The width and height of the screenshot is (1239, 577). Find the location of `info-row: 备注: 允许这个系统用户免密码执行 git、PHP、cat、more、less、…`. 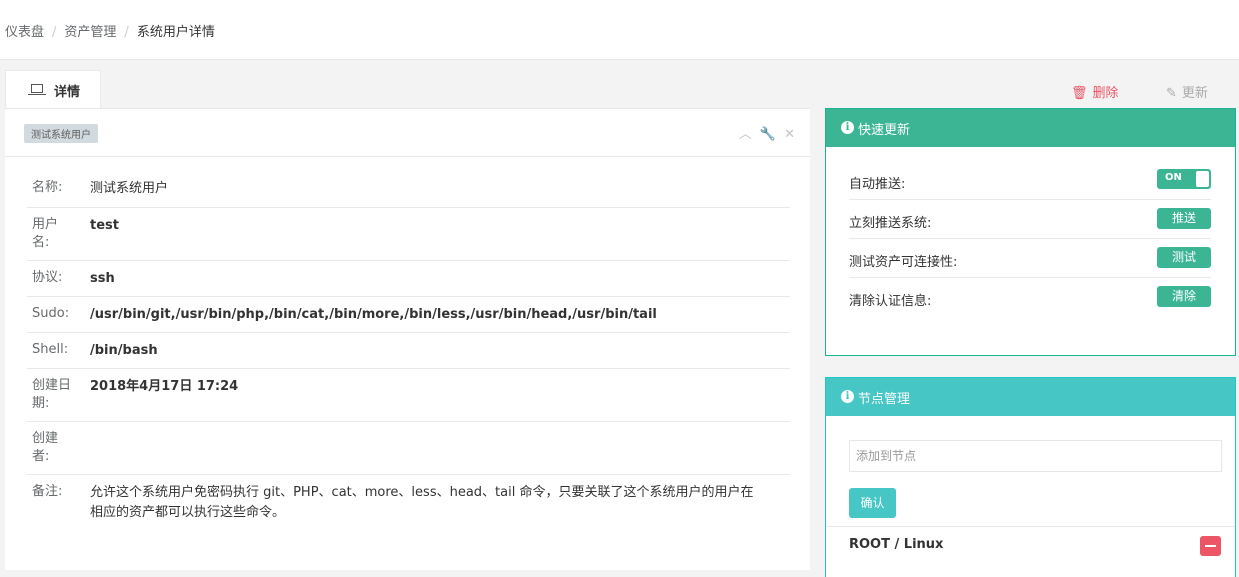

info-row: 备注: 允许这个系统用户免密码执行 git、PHP、cat、more、less、… is located at coordinates (408, 505).